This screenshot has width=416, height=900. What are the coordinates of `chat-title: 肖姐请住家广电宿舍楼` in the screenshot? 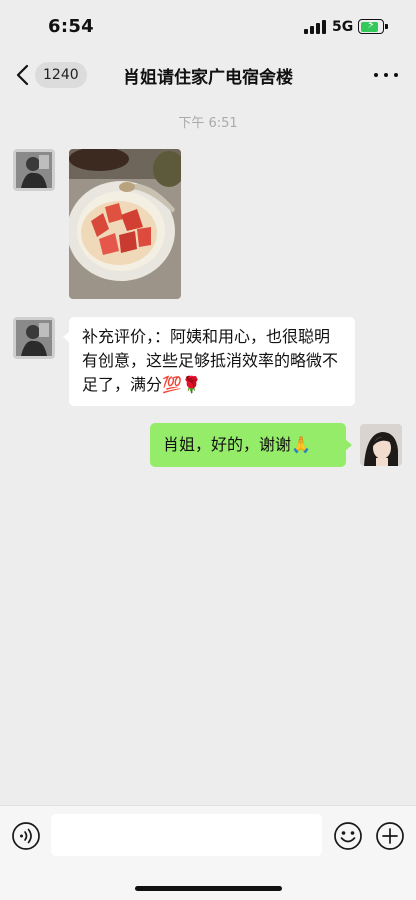 It's located at (208, 78).